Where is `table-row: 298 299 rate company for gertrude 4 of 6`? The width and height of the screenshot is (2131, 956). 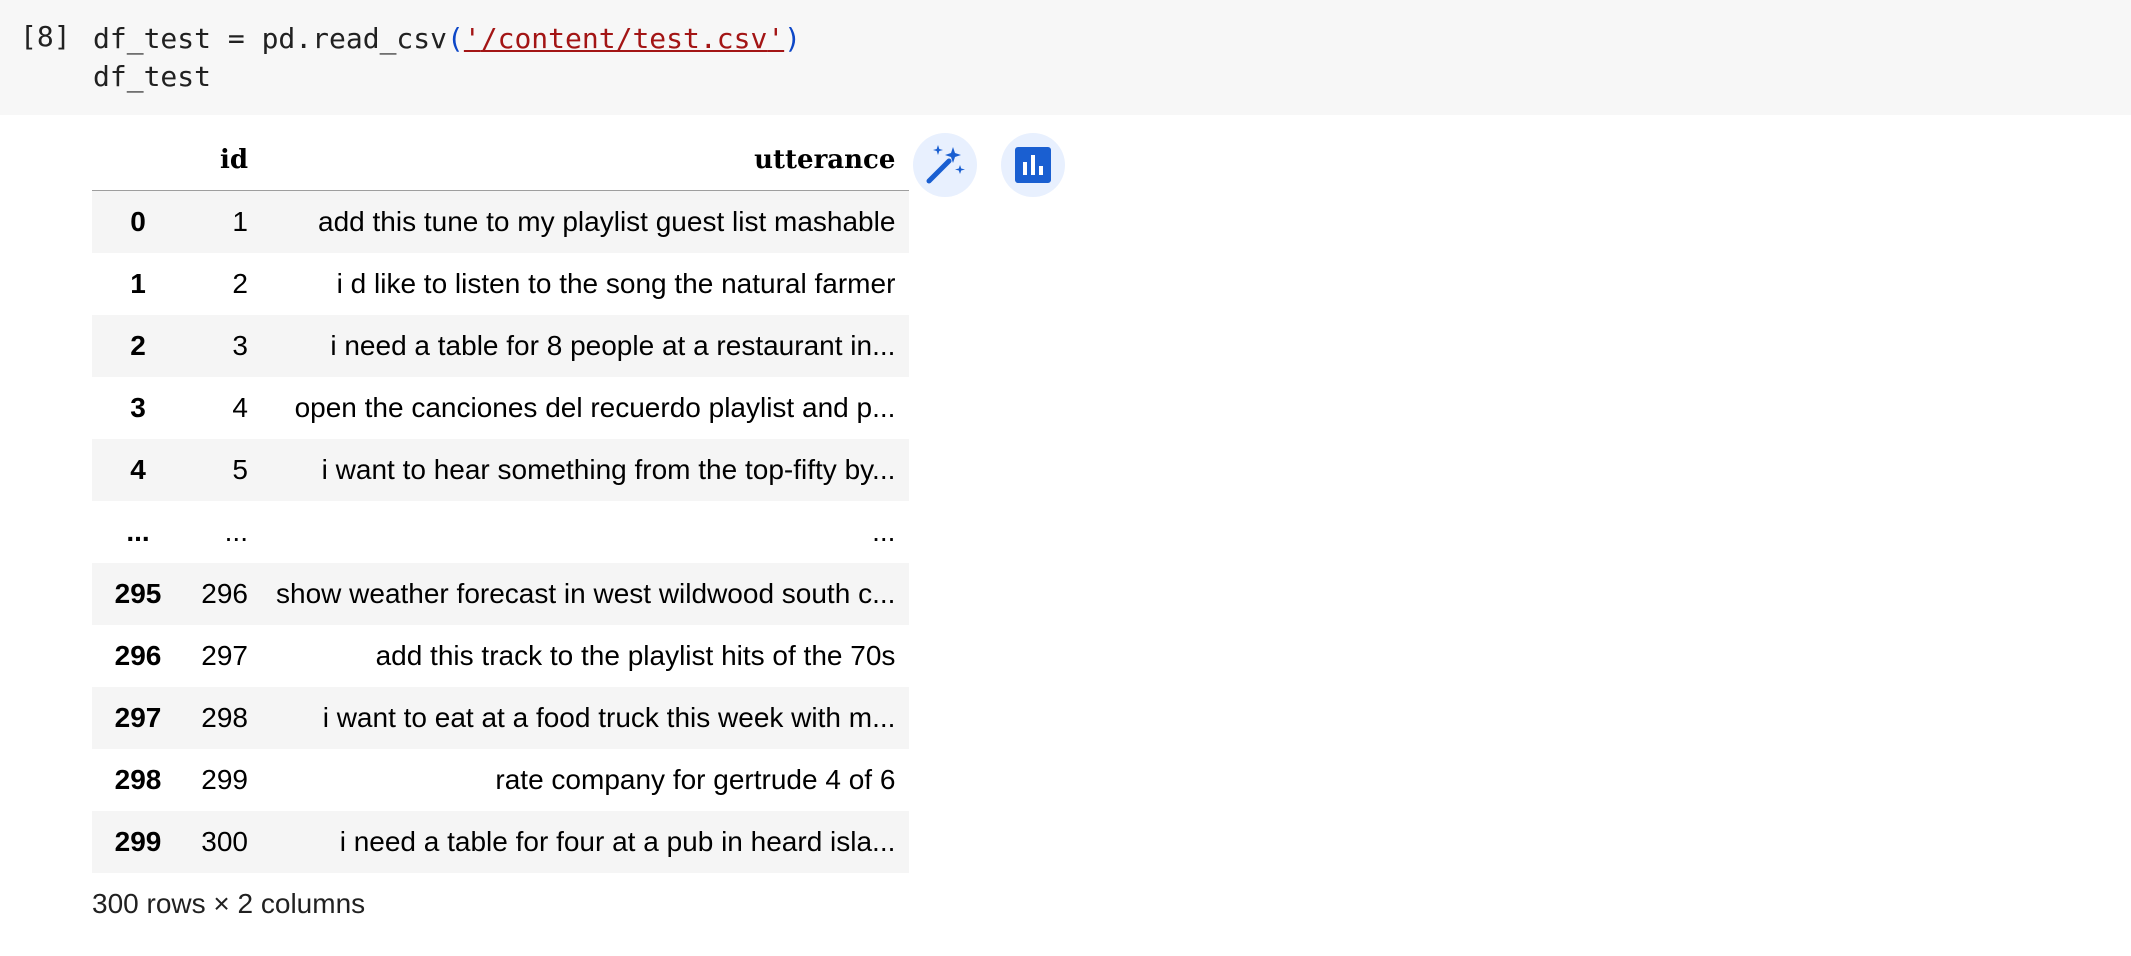
table-row: 298 299 rate company for gertrude 4 of 6 is located at coordinates (501, 780).